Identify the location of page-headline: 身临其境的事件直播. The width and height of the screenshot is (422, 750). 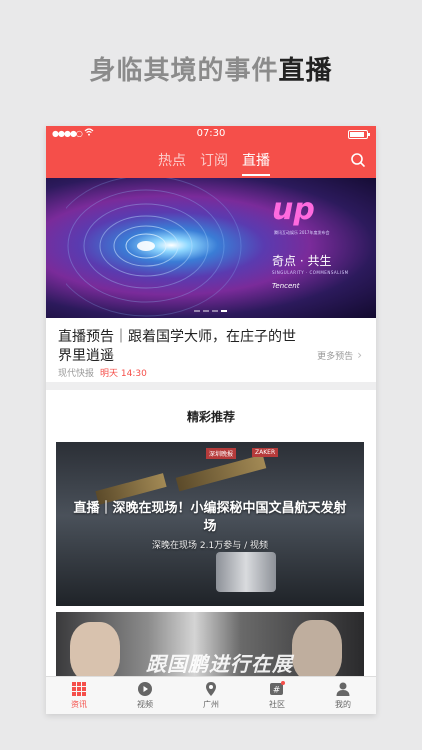
(211, 68).